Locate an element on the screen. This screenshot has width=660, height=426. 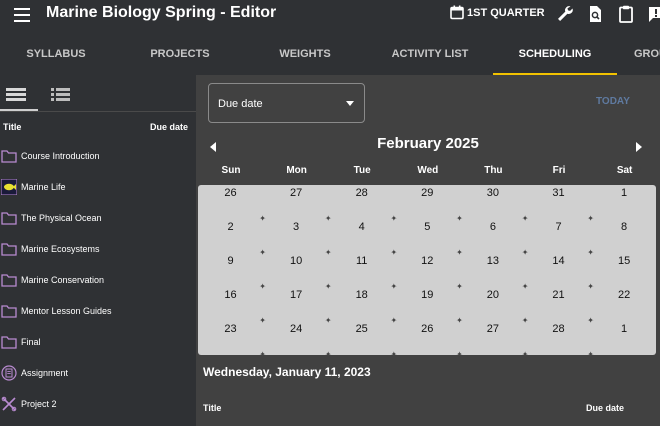
menu-icon is located at coordinates (22, 15).